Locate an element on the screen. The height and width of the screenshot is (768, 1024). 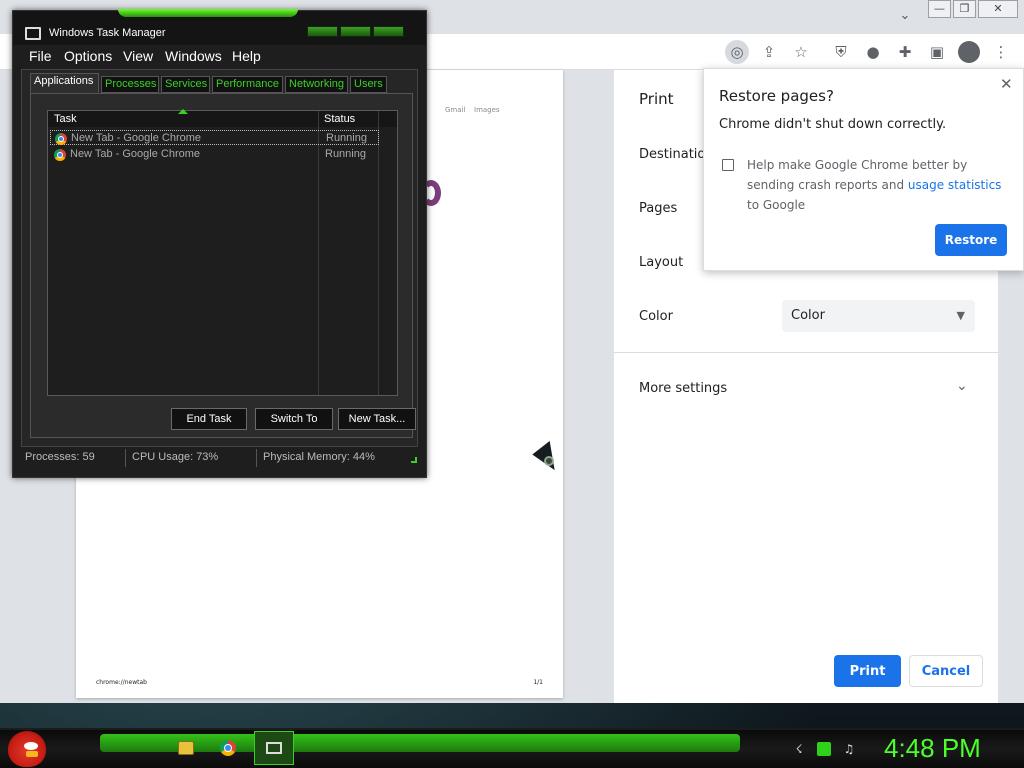
color-select-value: Color is located at coordinates (808, 315).